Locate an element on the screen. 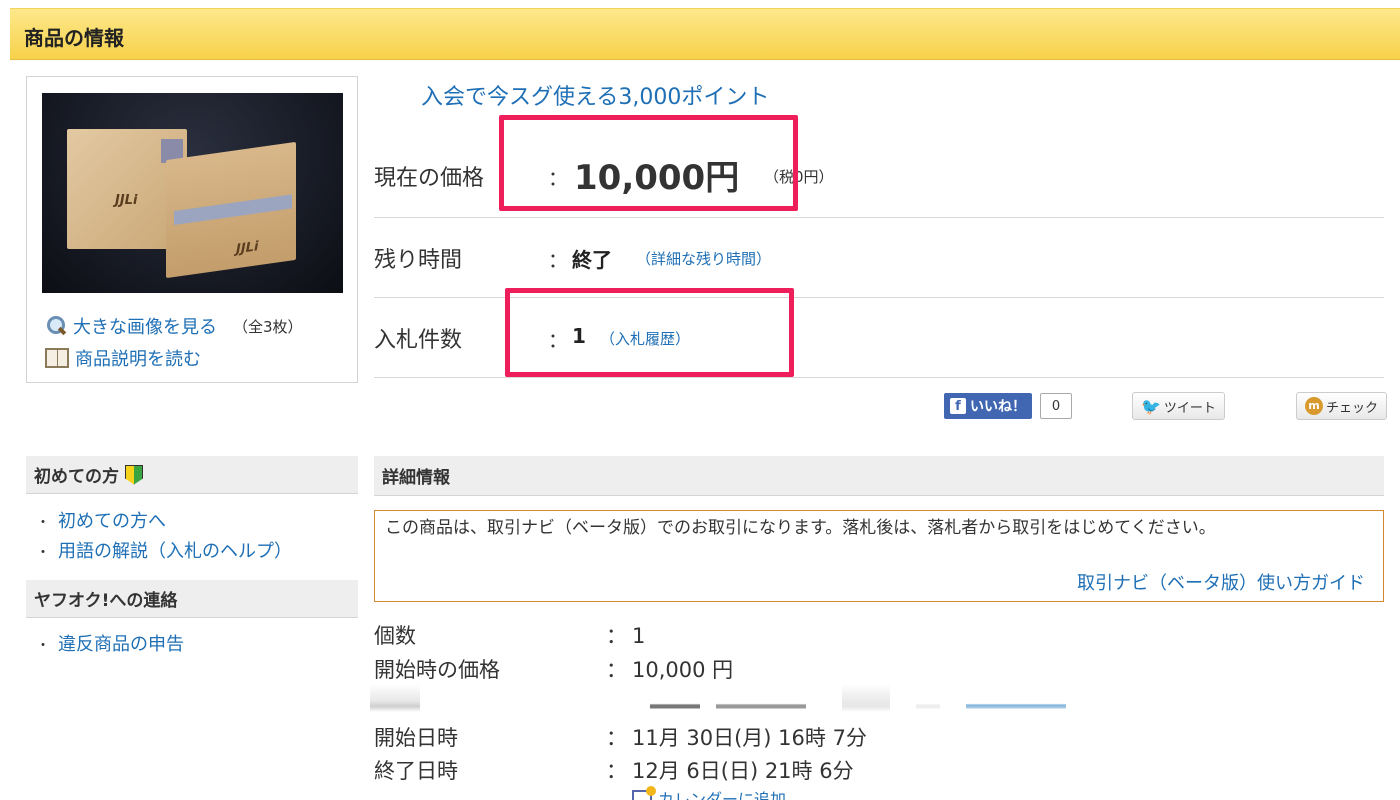 This screenshot has width=1400, height=800. magnifier-icon is located at coordinates (56, 326).